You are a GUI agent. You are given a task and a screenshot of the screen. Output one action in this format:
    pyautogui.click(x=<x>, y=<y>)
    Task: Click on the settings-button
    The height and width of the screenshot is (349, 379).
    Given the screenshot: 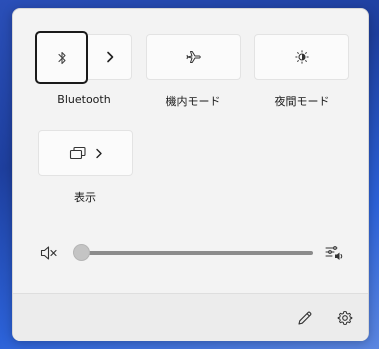 What is the action you would take?
    pyautogui.click(x=345, y=318)
    